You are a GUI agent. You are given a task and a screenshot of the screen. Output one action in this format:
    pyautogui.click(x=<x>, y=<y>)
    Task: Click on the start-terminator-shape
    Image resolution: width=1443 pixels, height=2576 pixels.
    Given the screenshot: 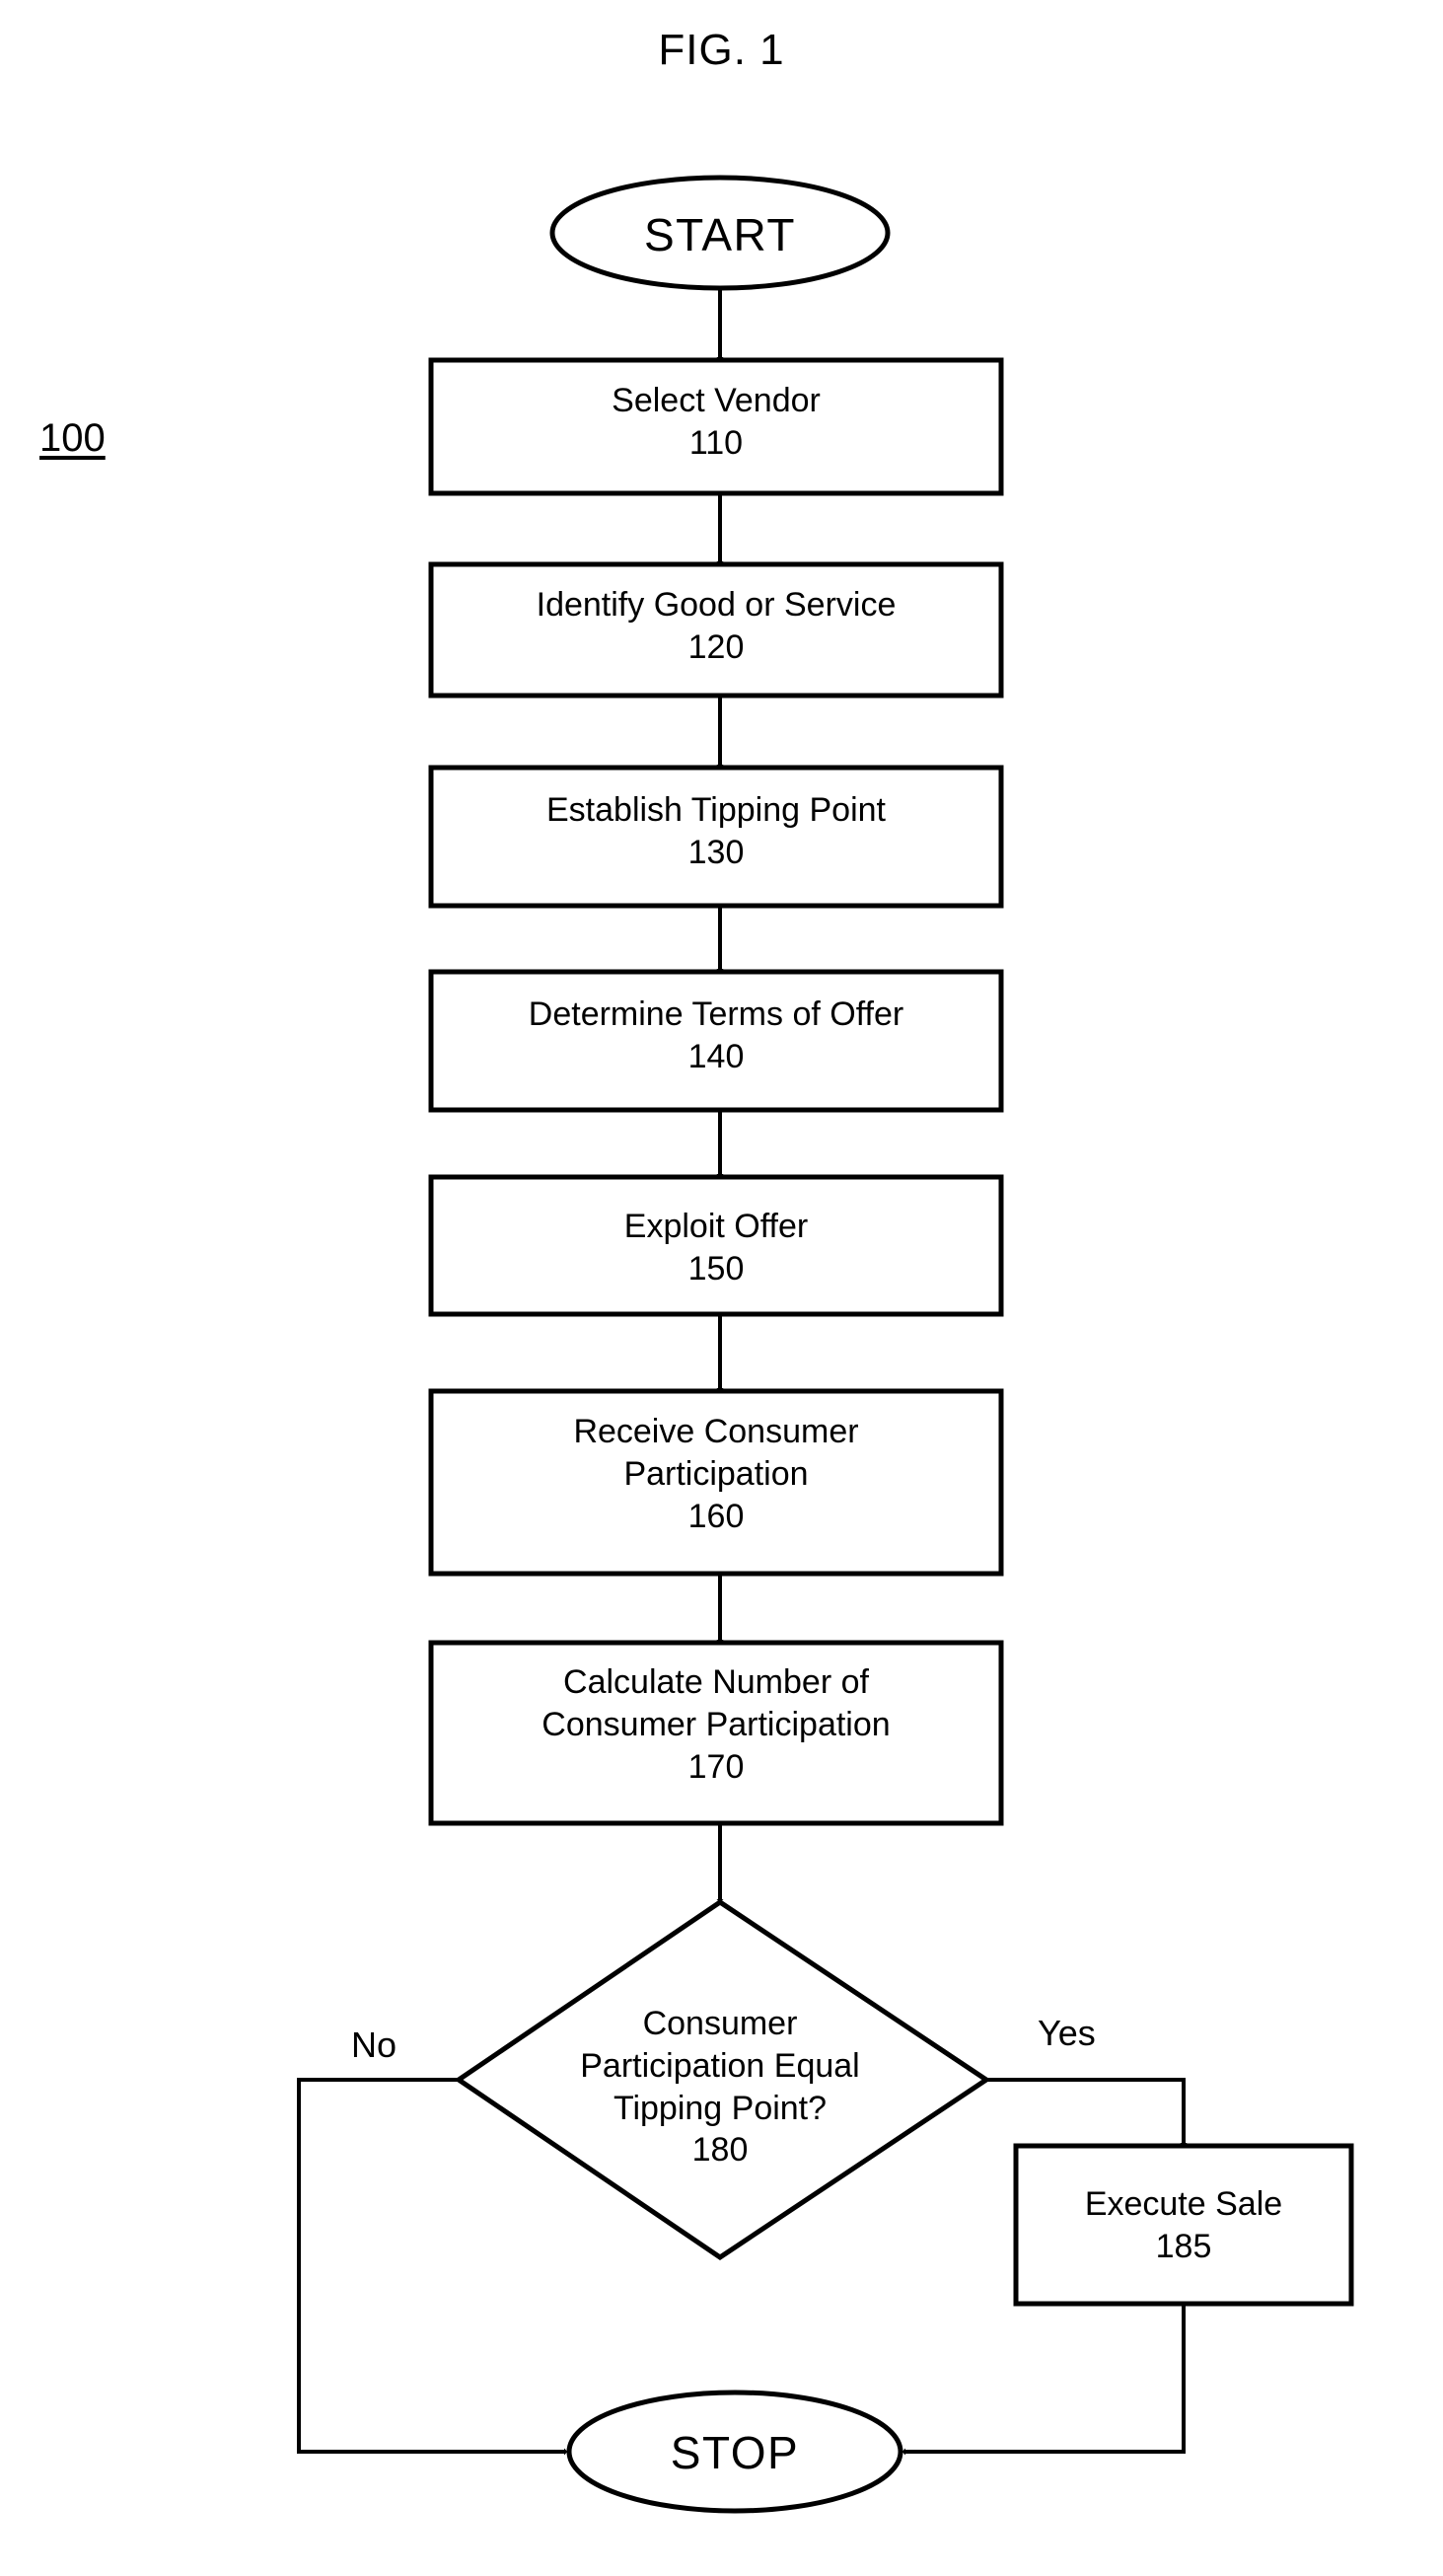 What is the action you would take?
    pyautogui.click(x=720, y=233)
    